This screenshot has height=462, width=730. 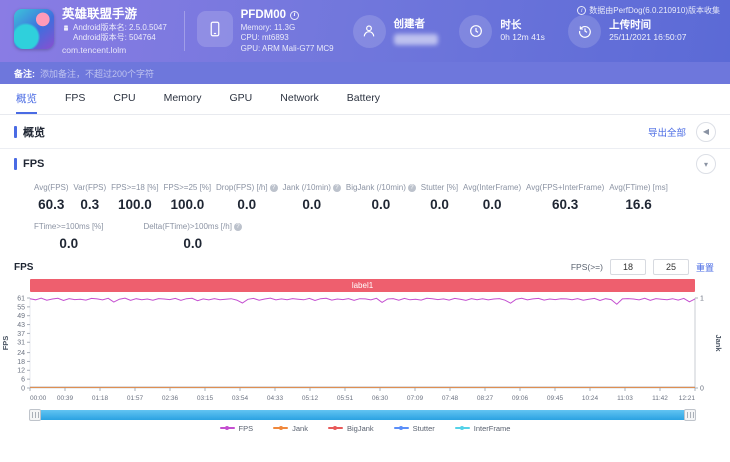 What do you see at coordinates (492, 428) in the screenshot?
I see `legend-label: InterFrame` at bounding box center [492, 428].